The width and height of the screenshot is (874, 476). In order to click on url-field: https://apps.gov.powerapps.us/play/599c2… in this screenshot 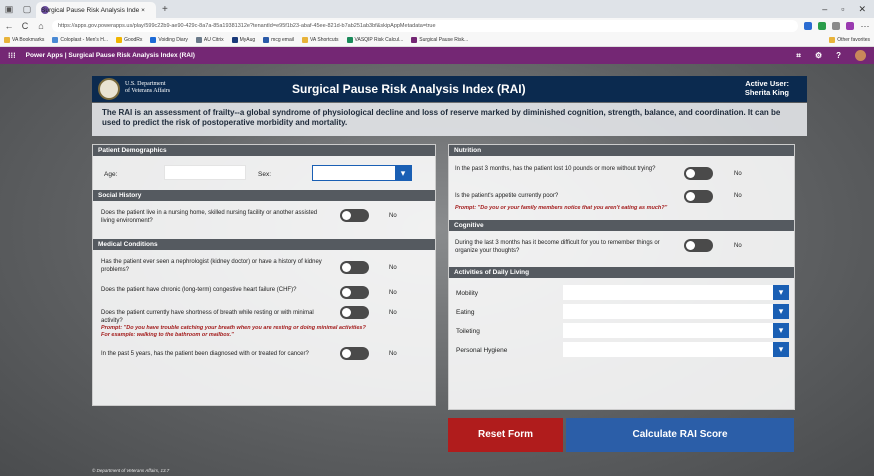, I will do `click(425, 26)`.